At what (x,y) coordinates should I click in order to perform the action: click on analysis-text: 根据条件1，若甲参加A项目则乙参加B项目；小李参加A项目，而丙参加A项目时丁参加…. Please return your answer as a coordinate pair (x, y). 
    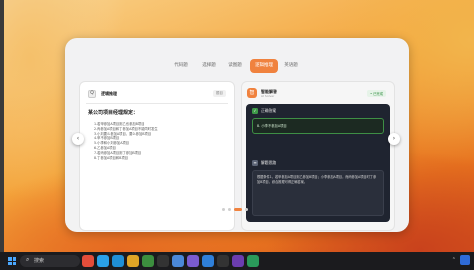
    Looking at the image, I should click on (317, 179).